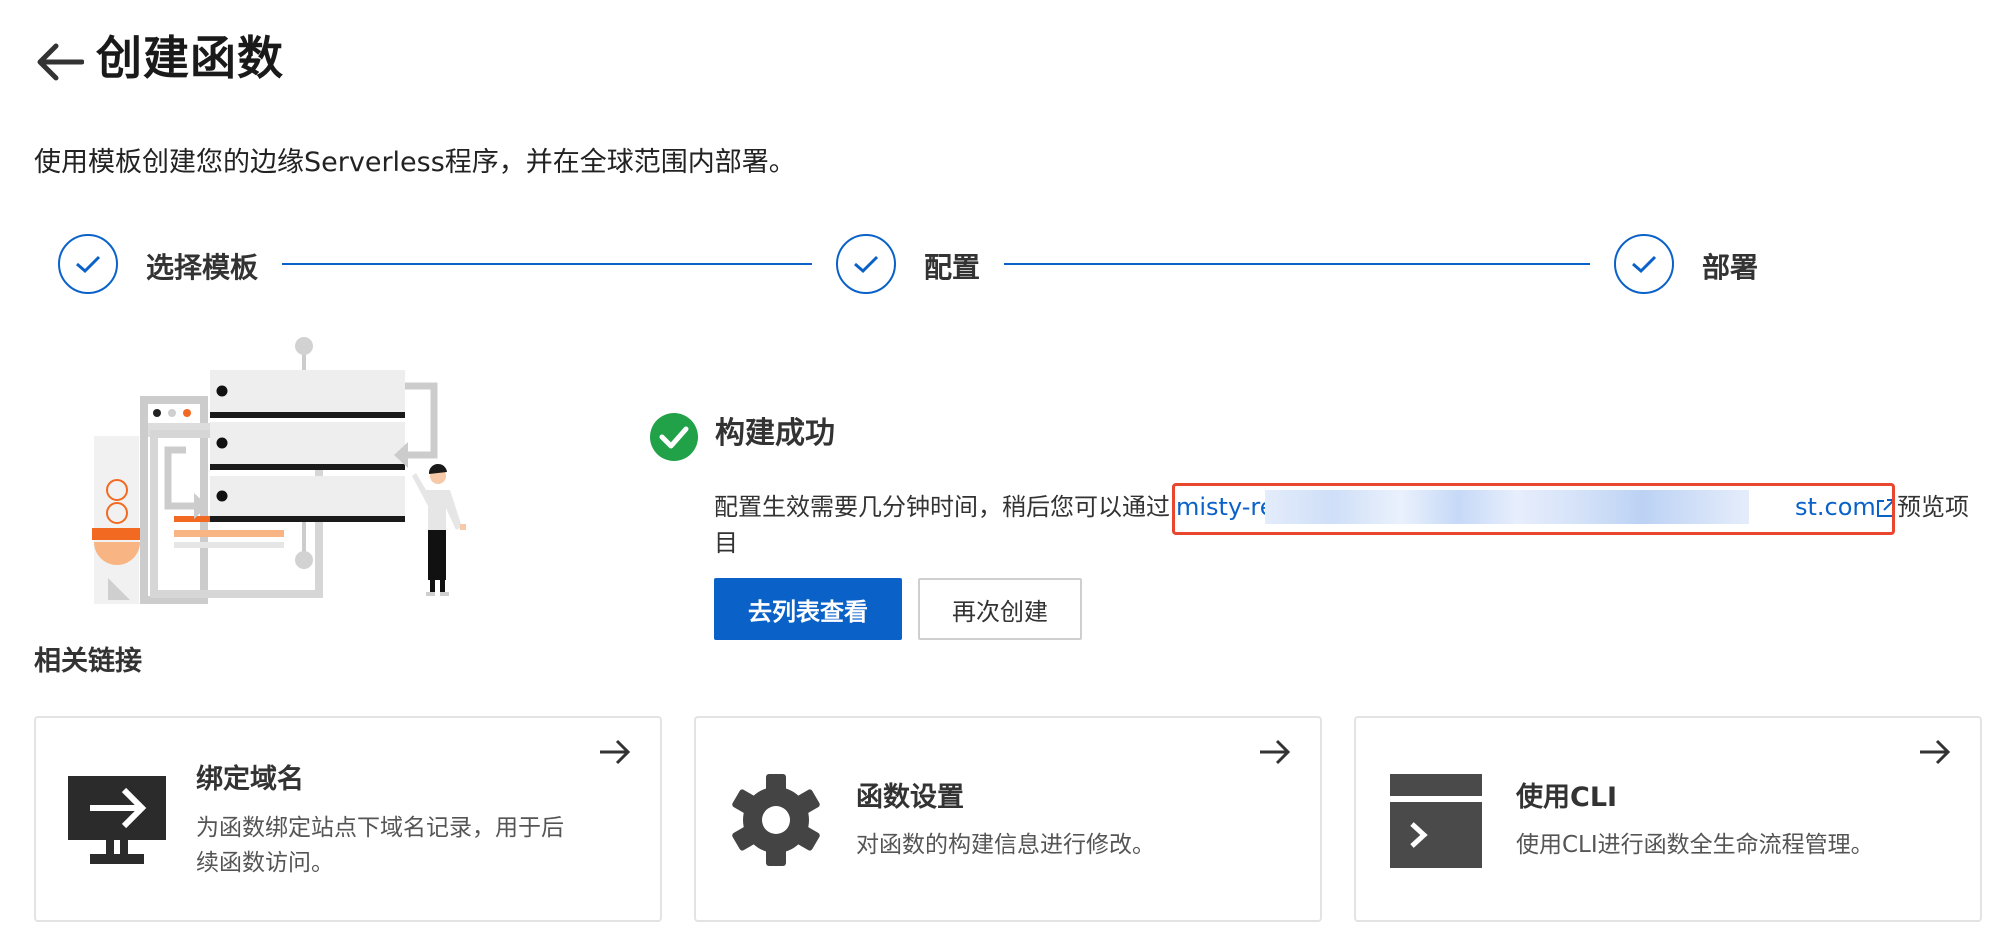  What do you see at coordinates (190, 58) in the screenshot?
I see `page-title: 创建函数` at bounding box center [190, 58].